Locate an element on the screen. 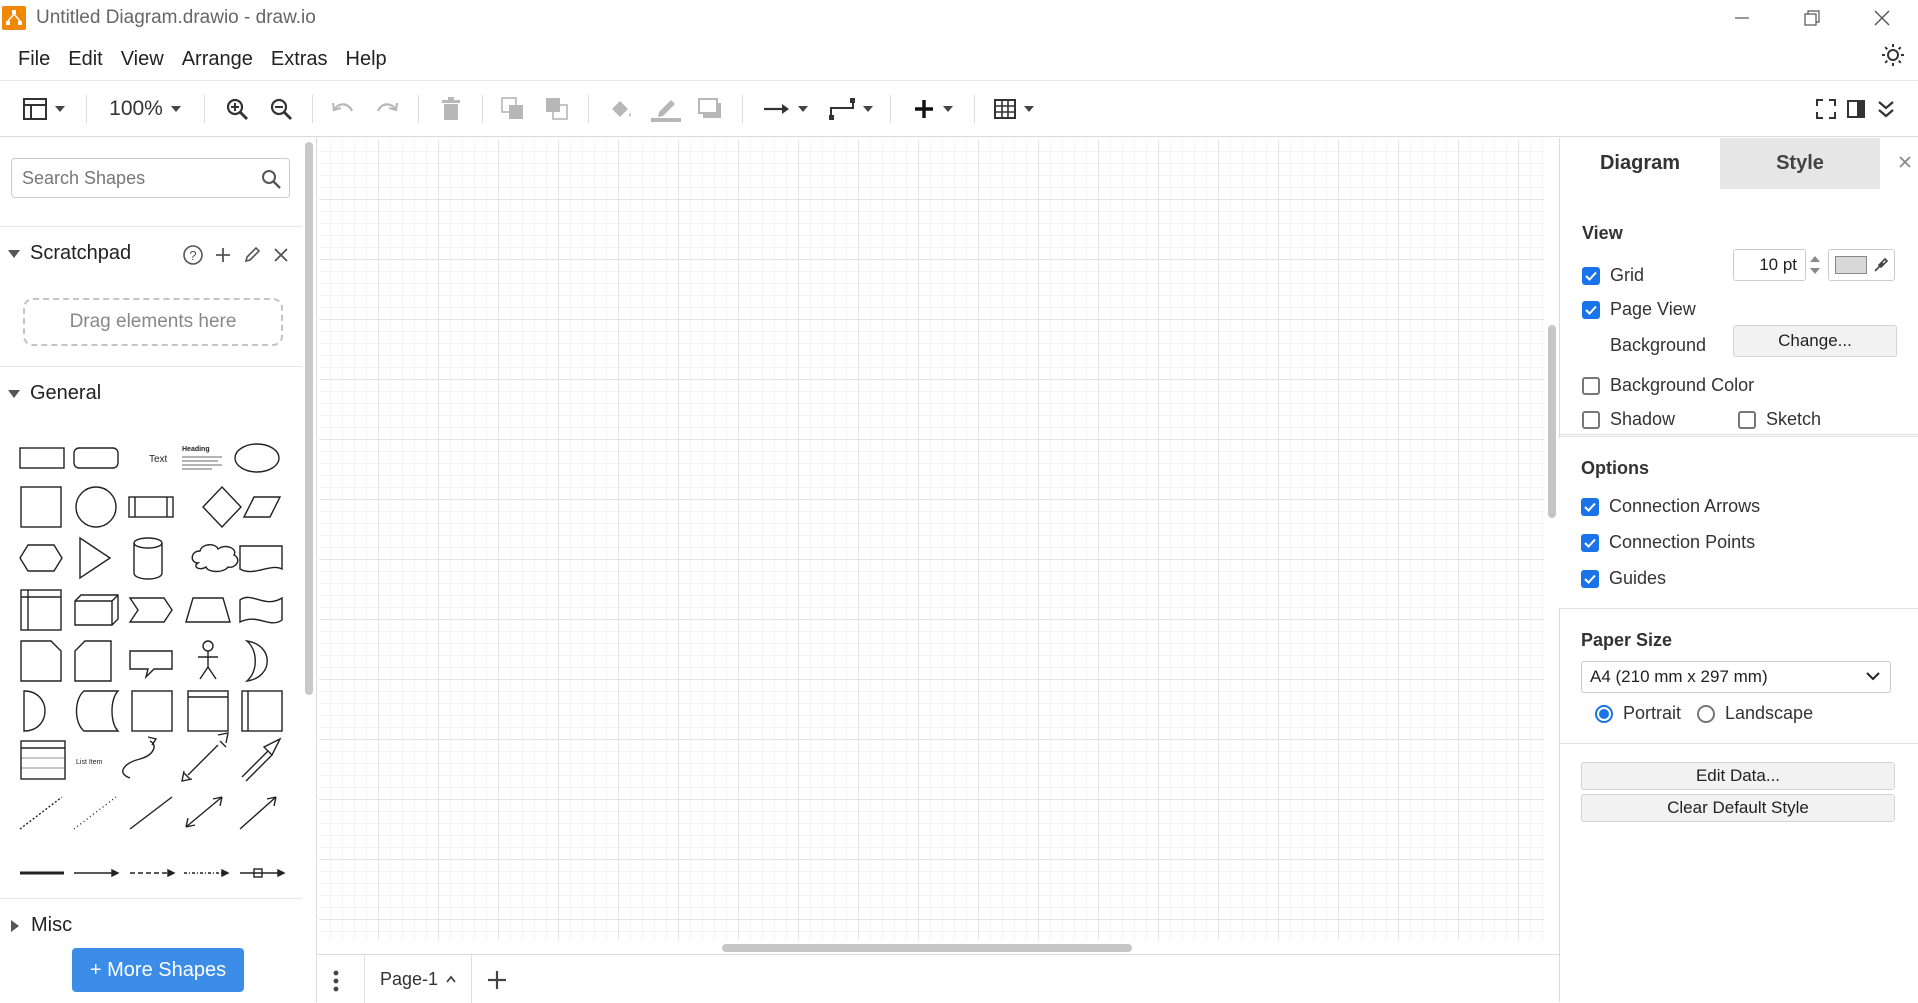  connection-points-label: Connection Points is located at coordinates (1682, 542).